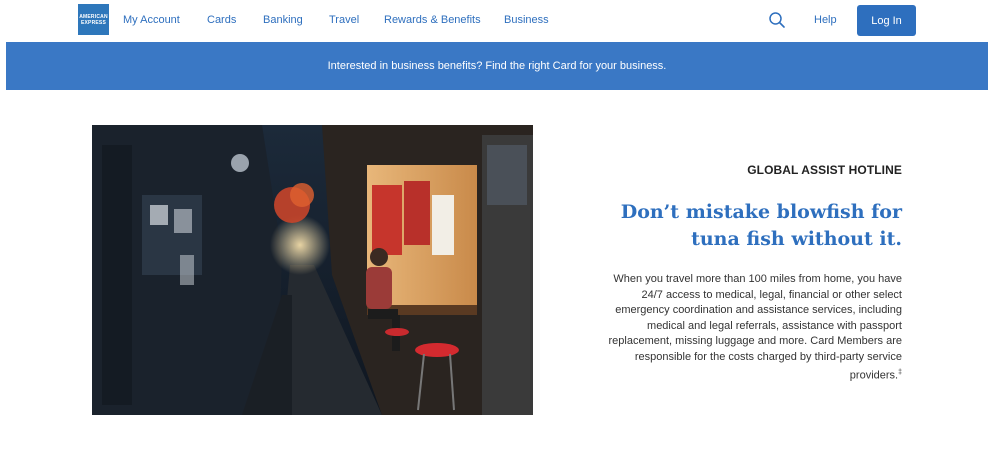  Describe the element at coordinates (777, 20) in the screenshot. I see `search-icon` at that location.